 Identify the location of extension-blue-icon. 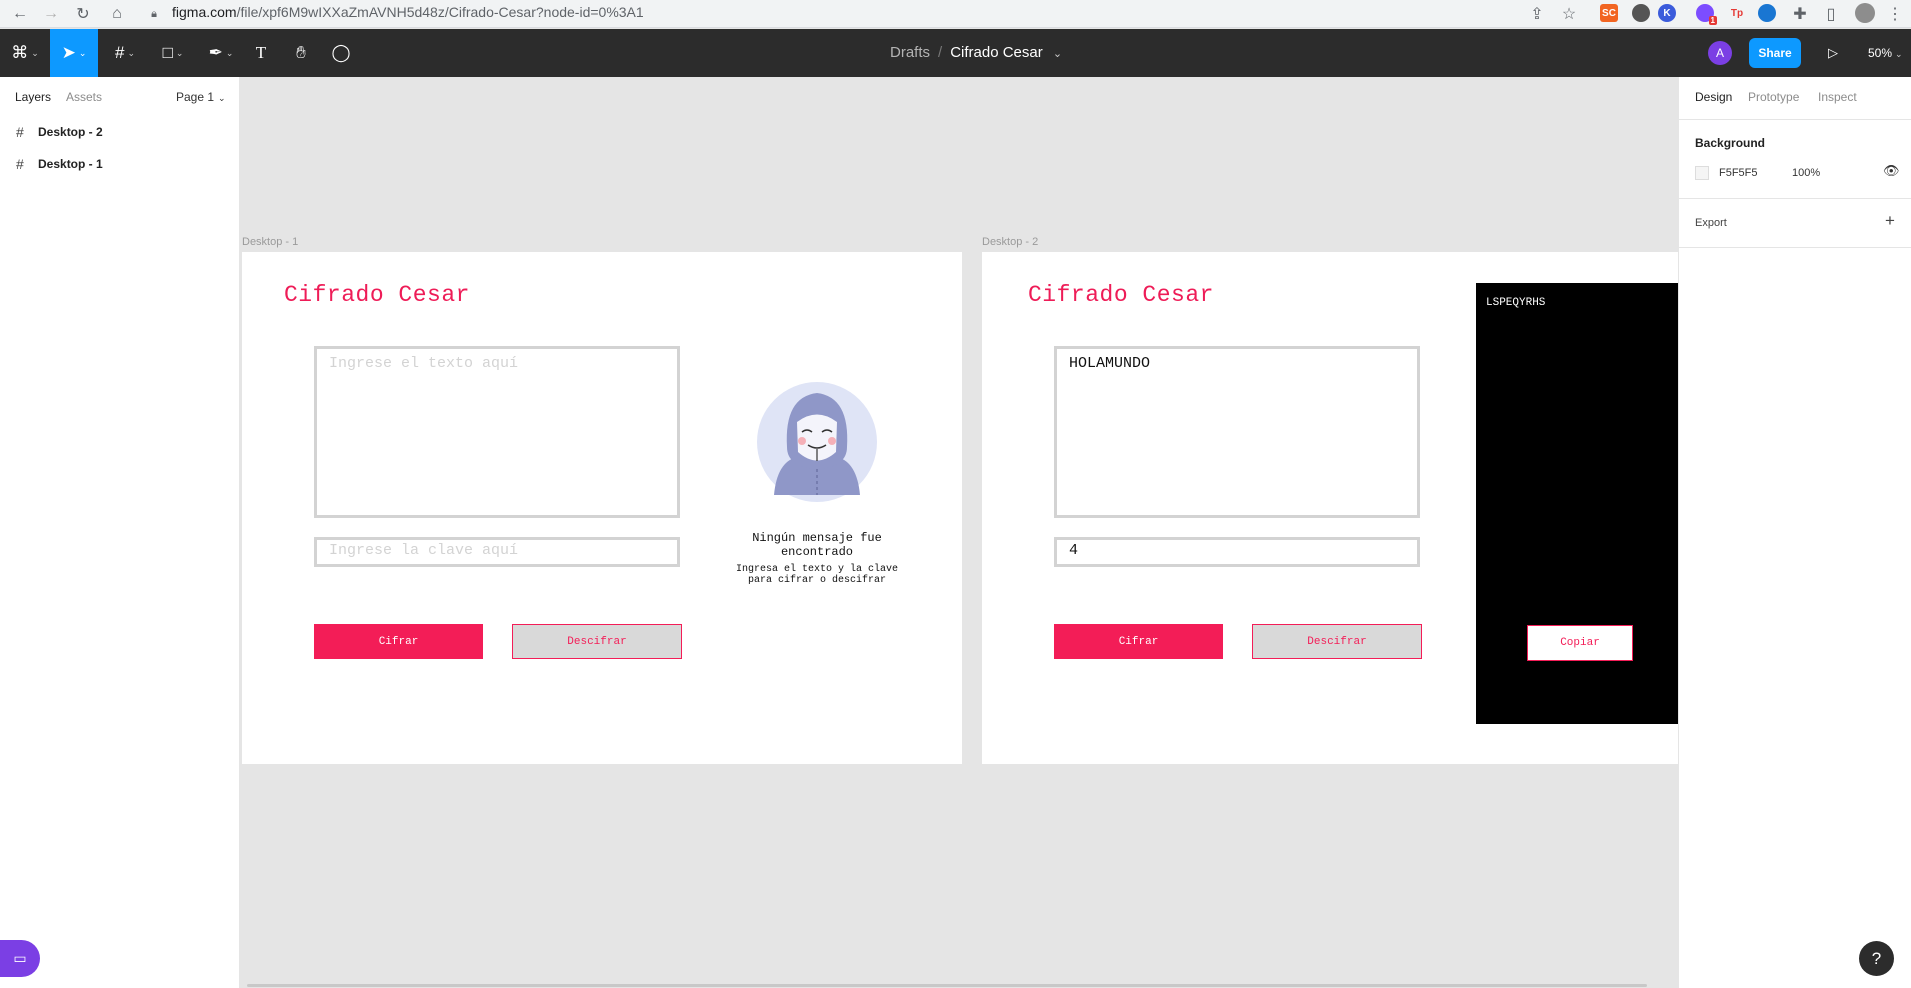
(1767, 13).